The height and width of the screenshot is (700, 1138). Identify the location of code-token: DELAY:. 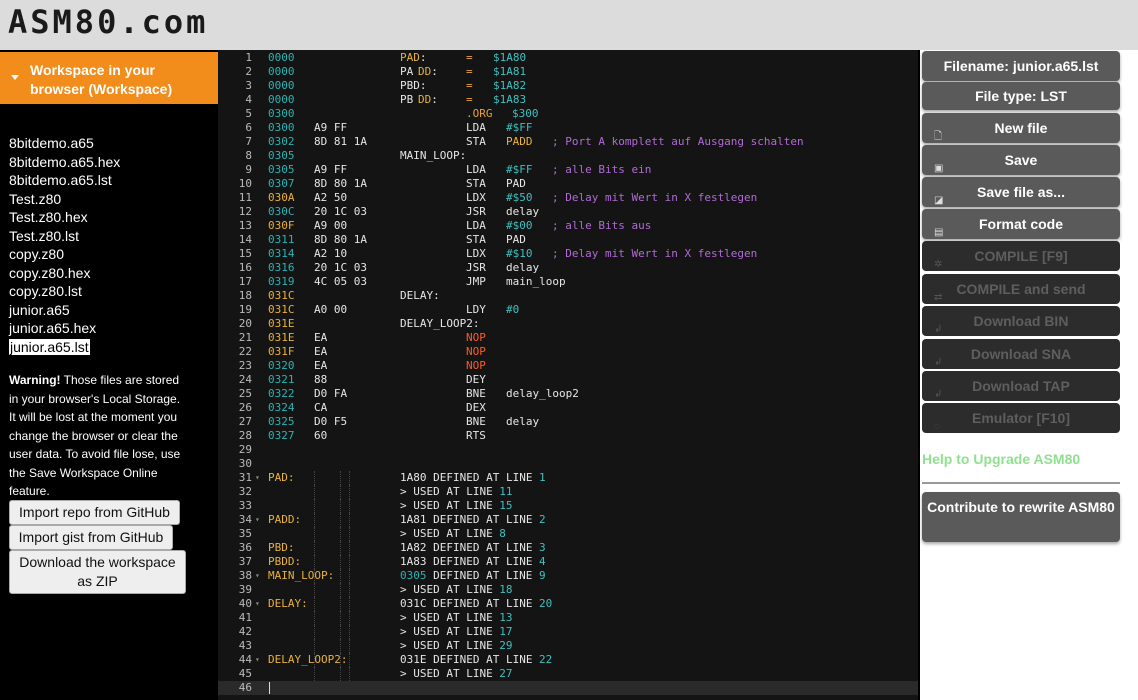
(288, 603).